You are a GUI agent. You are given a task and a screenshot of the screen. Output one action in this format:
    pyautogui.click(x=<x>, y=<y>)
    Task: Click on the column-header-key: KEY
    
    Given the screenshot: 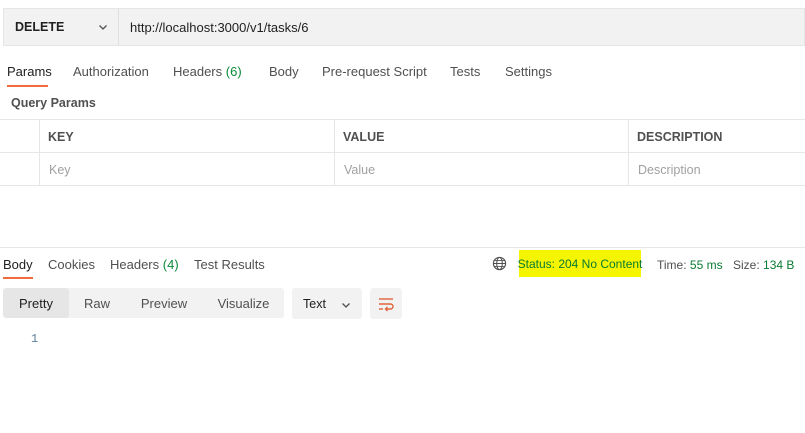 What is the action you would take?
    pyautogui.click(x=61, y=136)
    